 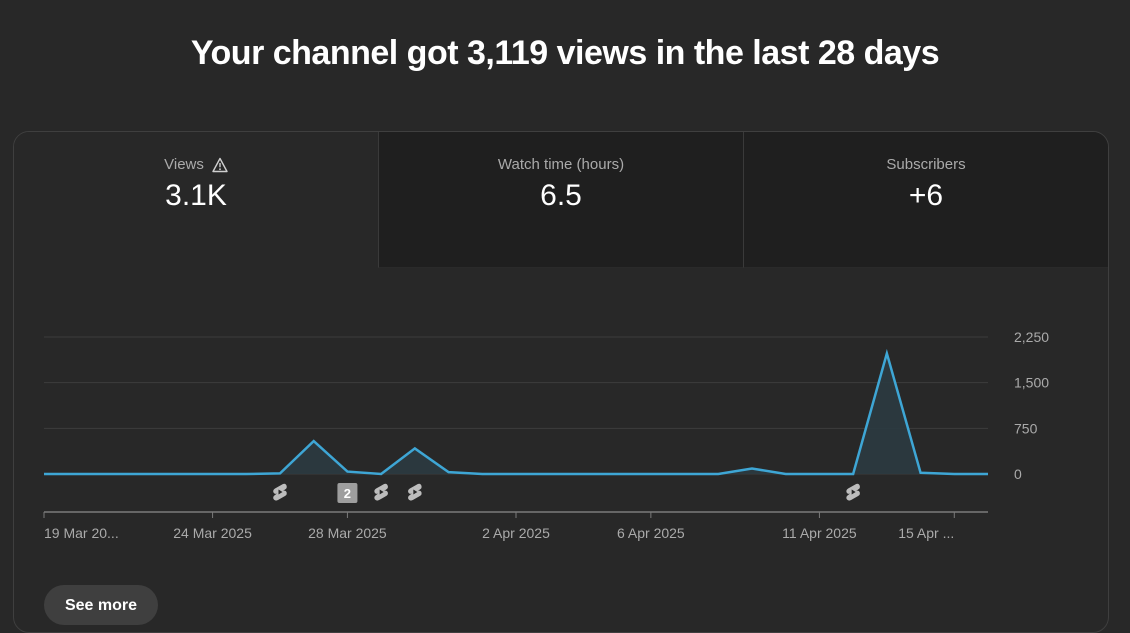 I want to click on x-tick-label: 11 Apr 2025, so click(x=819, y=533).